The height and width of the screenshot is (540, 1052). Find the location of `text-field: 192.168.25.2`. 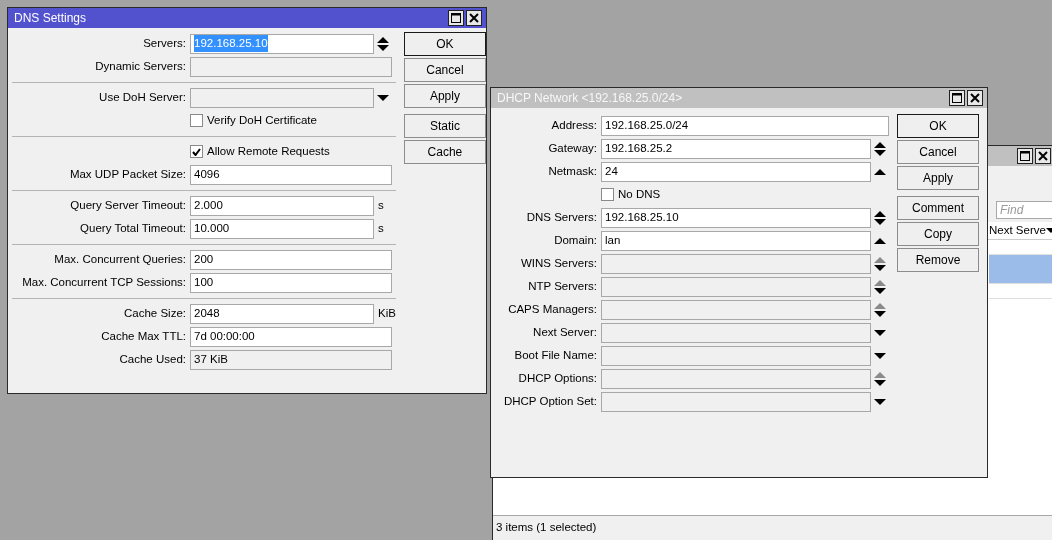

text-field: 192.168.25.2 is located at coordinates (736, 148).